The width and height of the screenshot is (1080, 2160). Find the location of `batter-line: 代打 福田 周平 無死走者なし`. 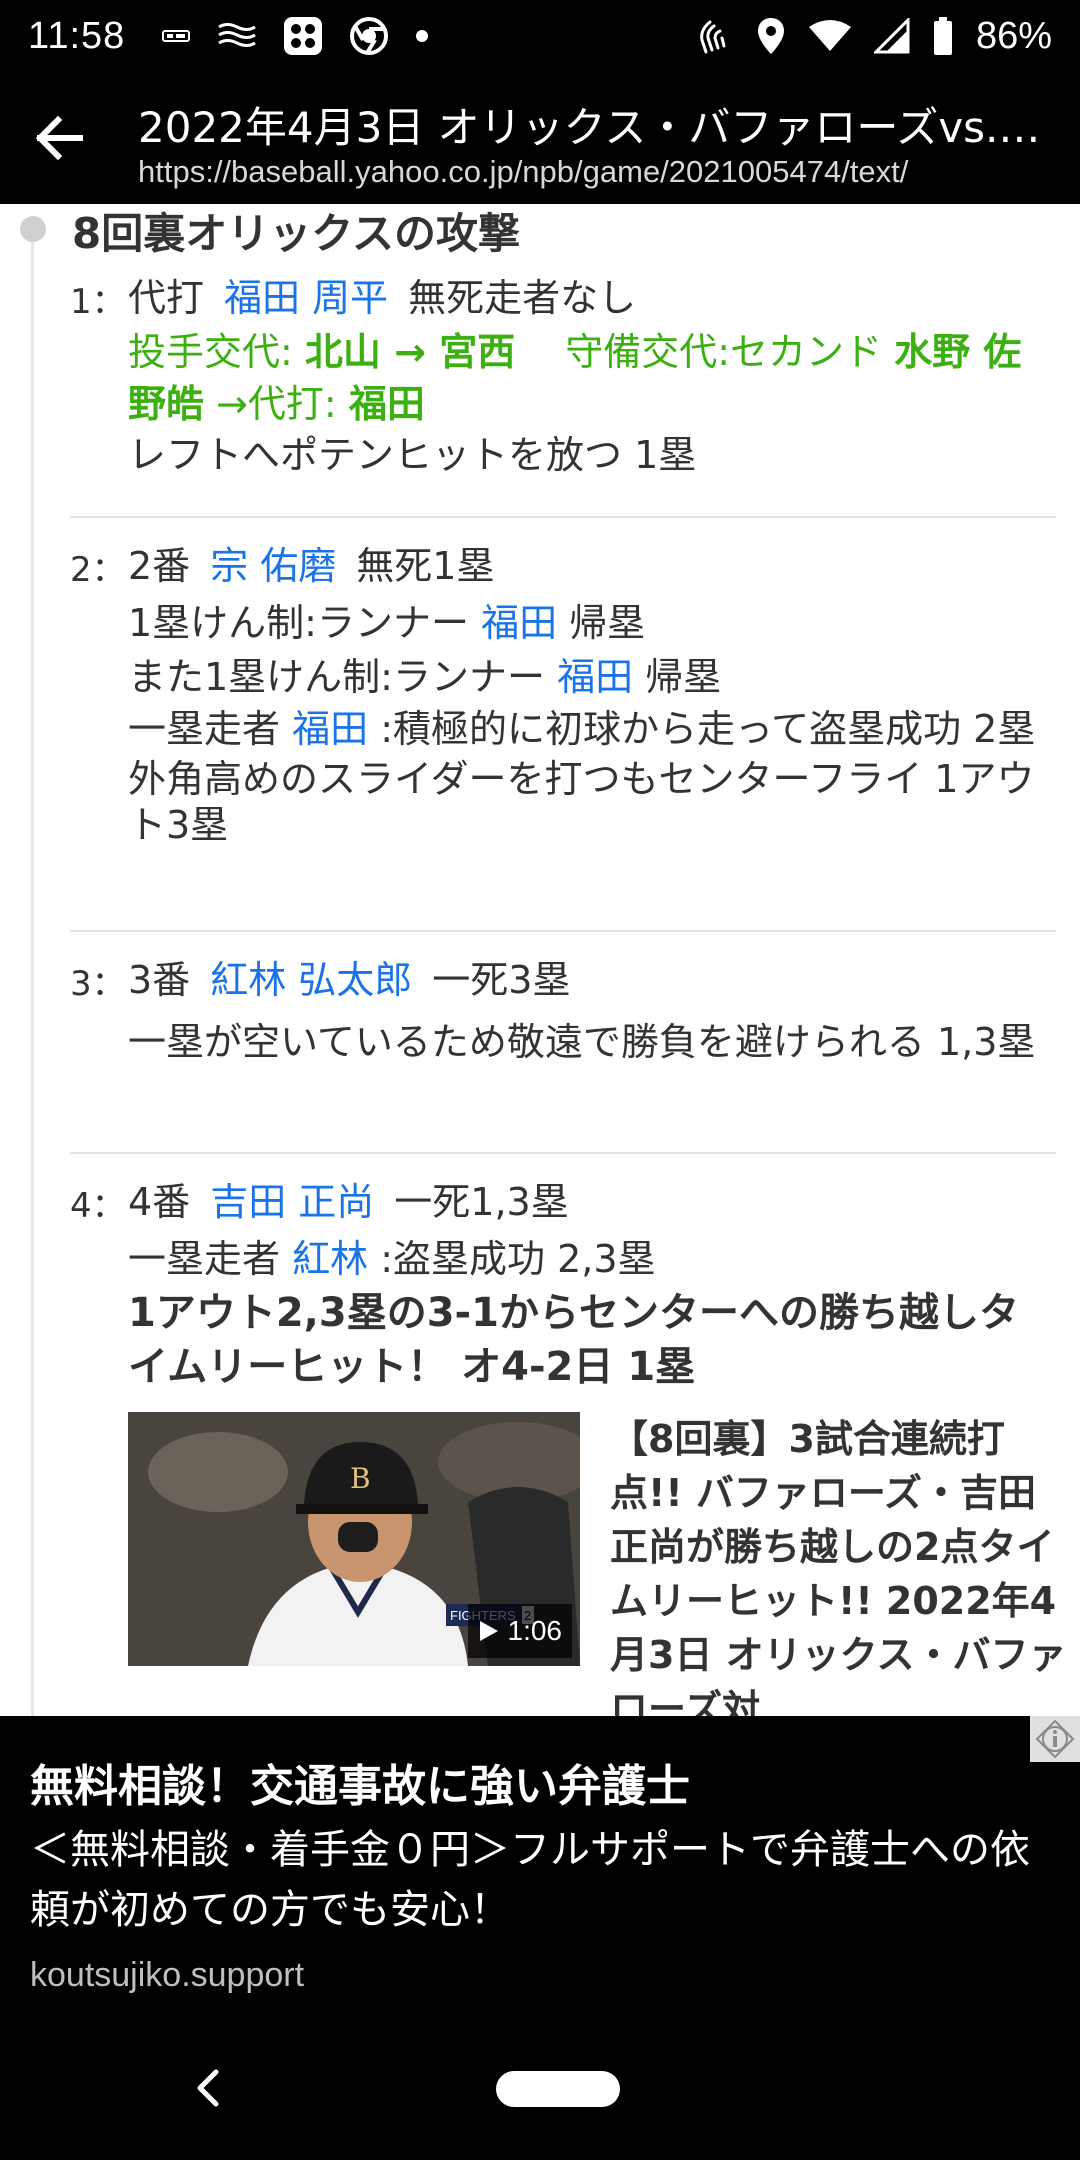

batter-line: 代打 福田 周平 無死走者なし is located at coordinates (592, 298).